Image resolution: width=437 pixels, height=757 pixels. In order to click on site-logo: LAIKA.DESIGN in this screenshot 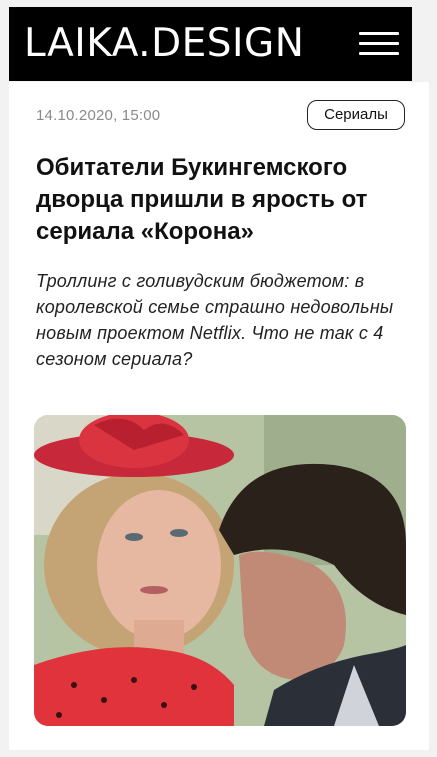, I will do `click(164, 44)`.